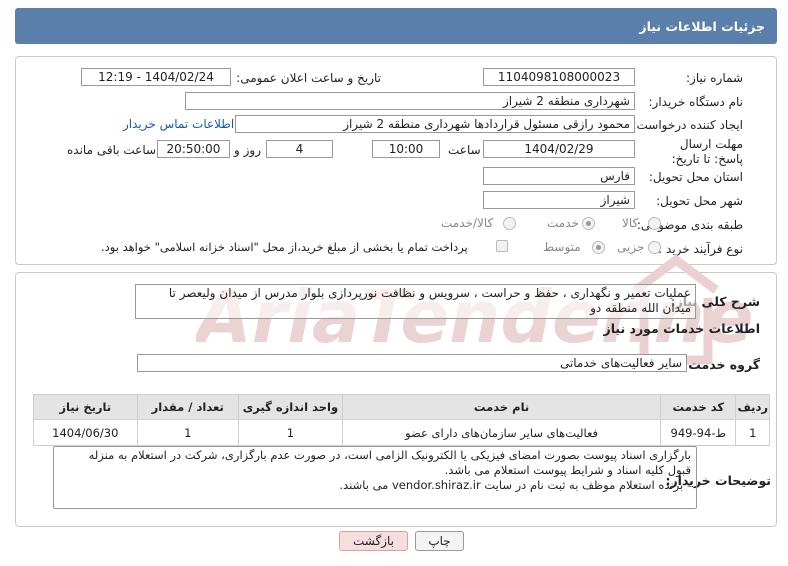 The image size is (788, 566). Describe the element at coordinates (559, 77) in the screenshot. I see `need-number-field: 1104098108000023` at that location.